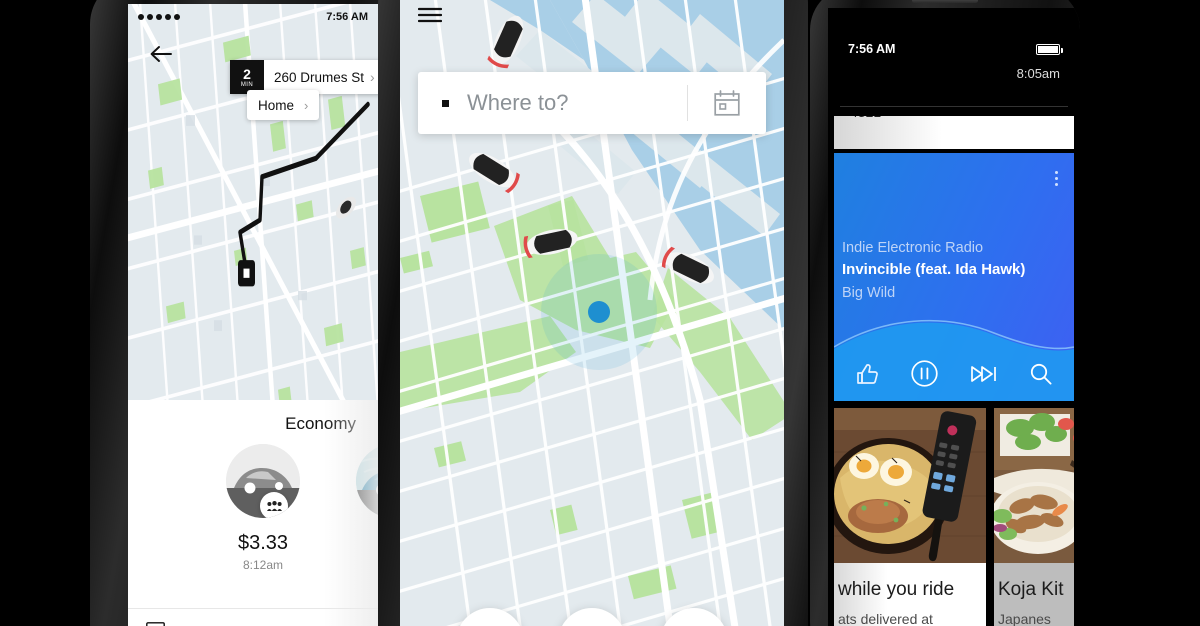 The height and width of the screenshot is (626, 1200). I want to click on trip-eta-label: 8:05am, so click(1038, 73).